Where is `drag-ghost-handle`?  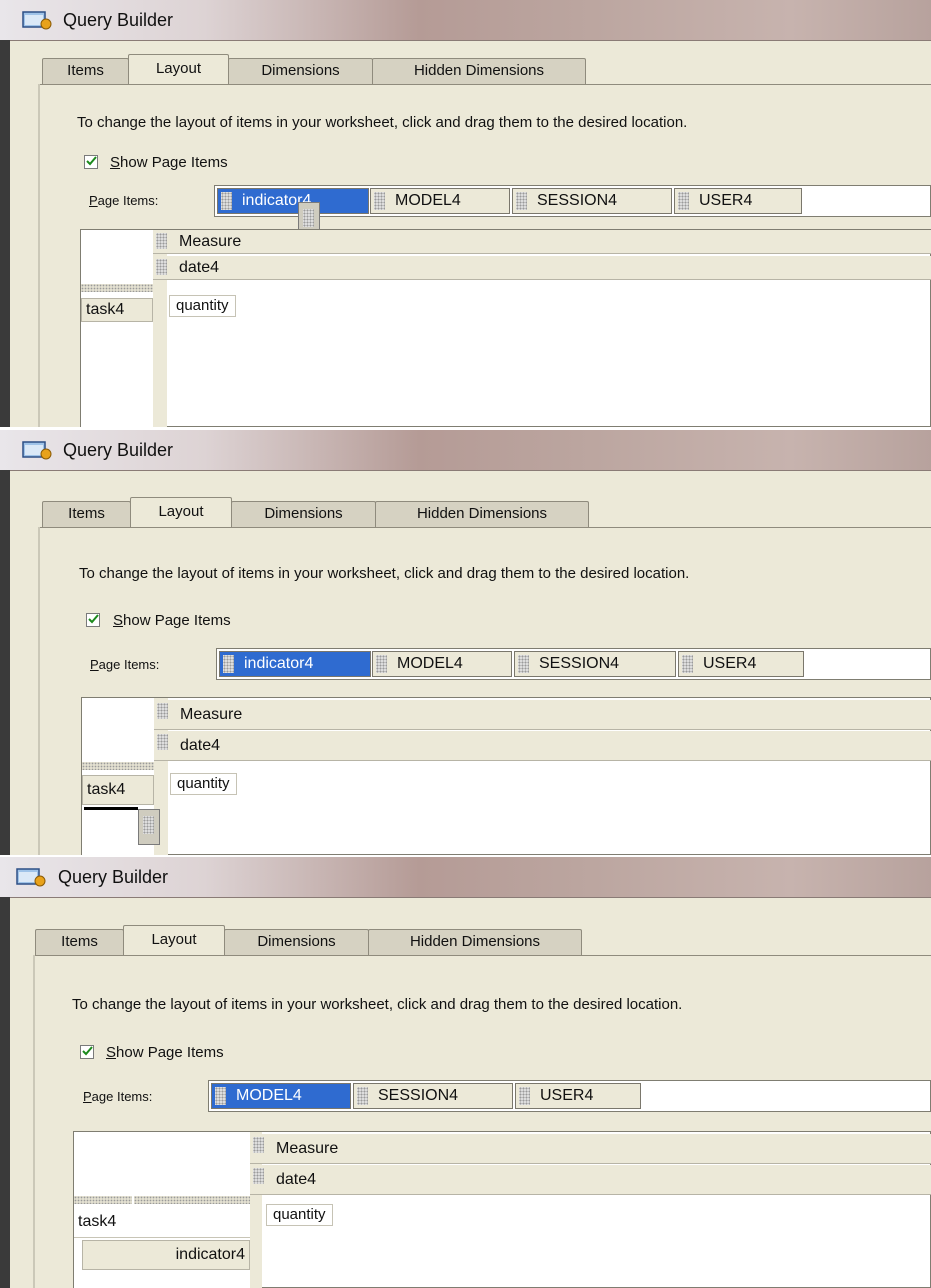
drag-ghost-handle is located at coordinates (149, 827).